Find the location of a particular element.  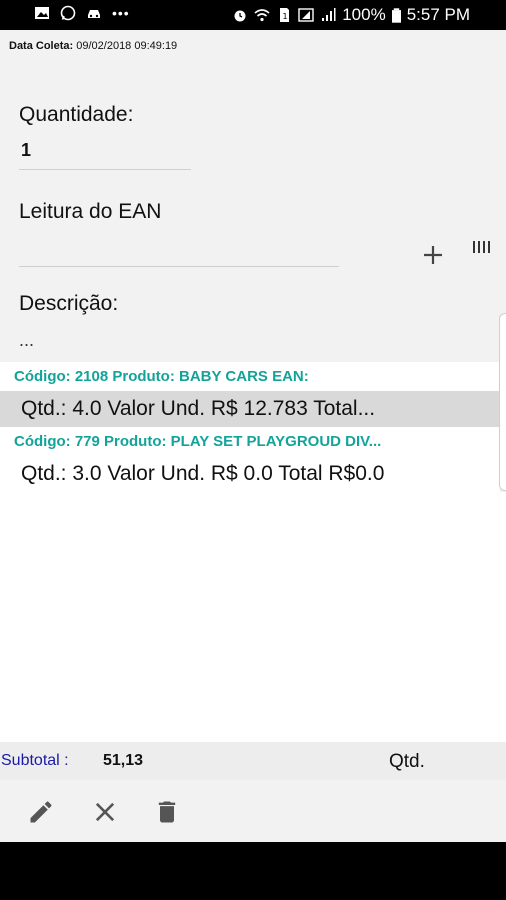

whatsapp-icon is located at coordinates (68, 13).